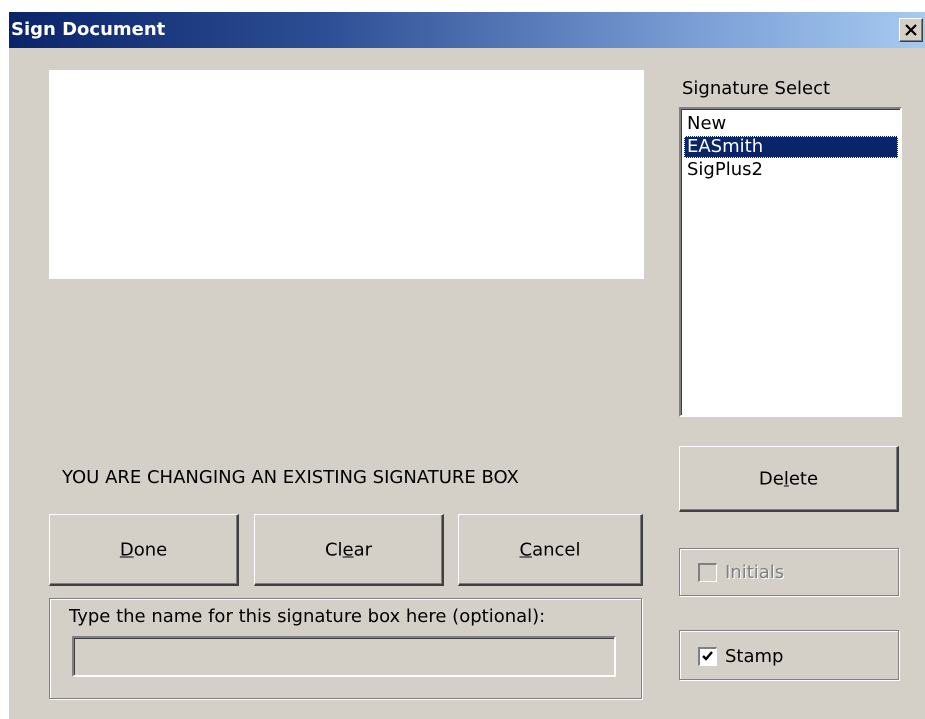 Image resolution: width=925 pixels, height=719 pixels. Describe the element at coordinates (791, 170) in the screenshot. I see `signature-option-sigplus2: SigPlus2` at that location.